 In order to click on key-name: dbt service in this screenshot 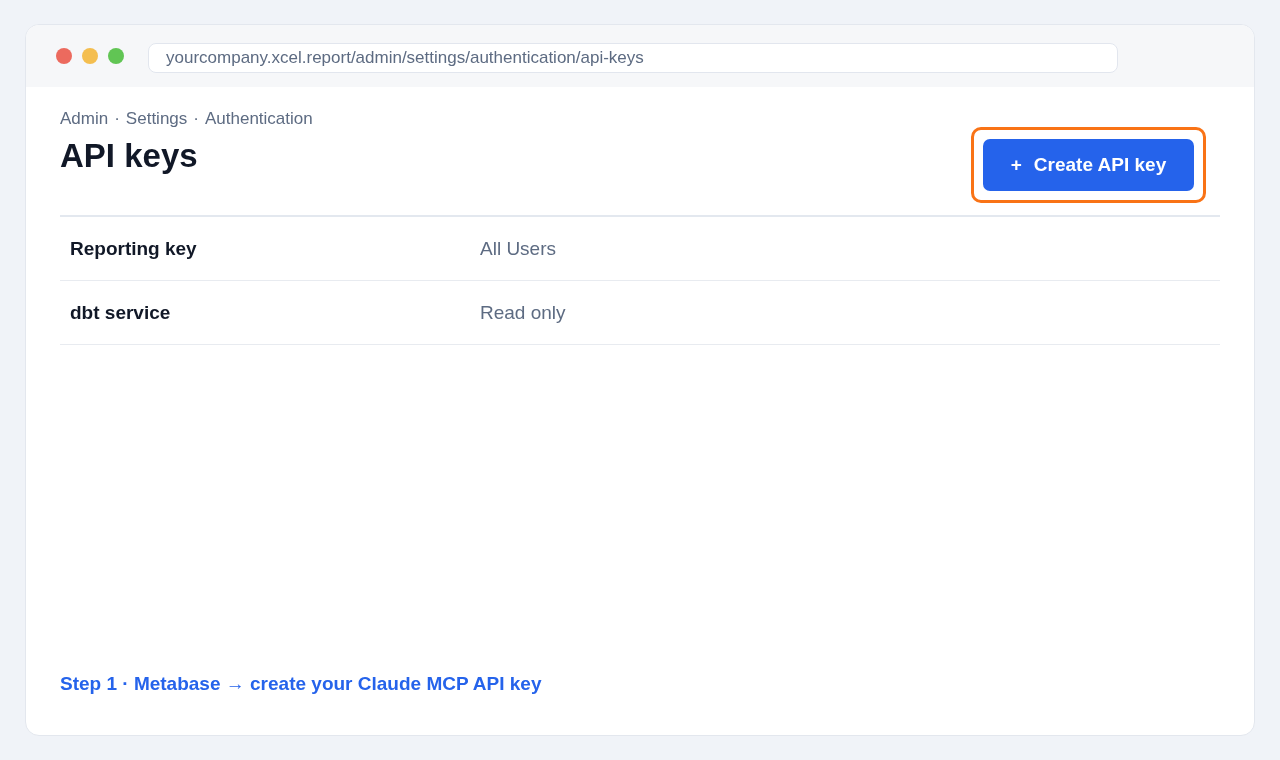, I will do `click(121, 312)`.